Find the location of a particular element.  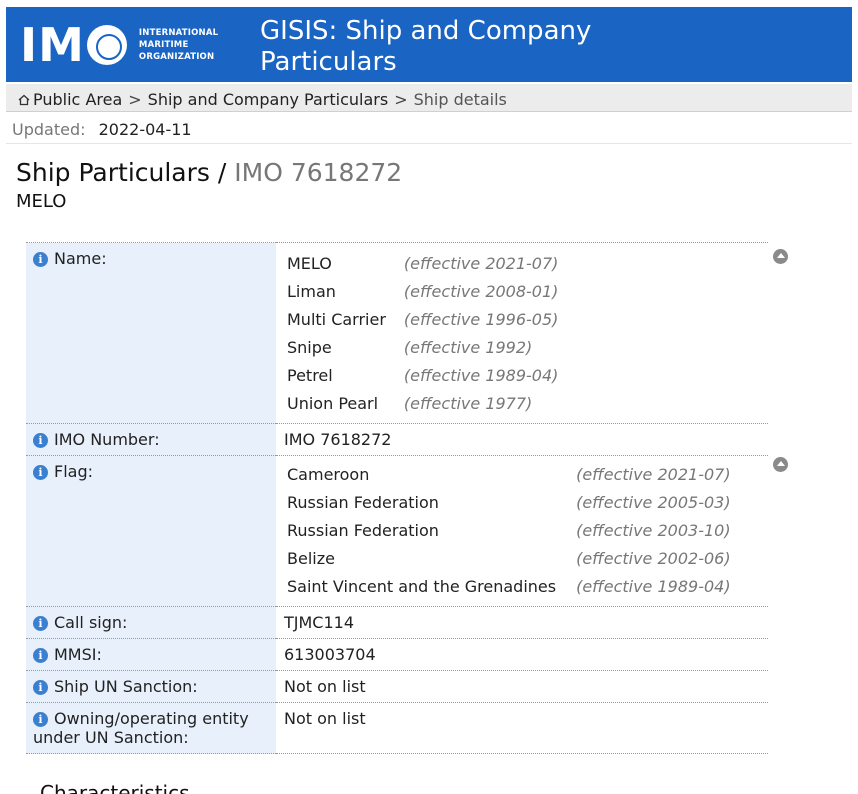

history-value: Liman is located at coordinates (311, 291).